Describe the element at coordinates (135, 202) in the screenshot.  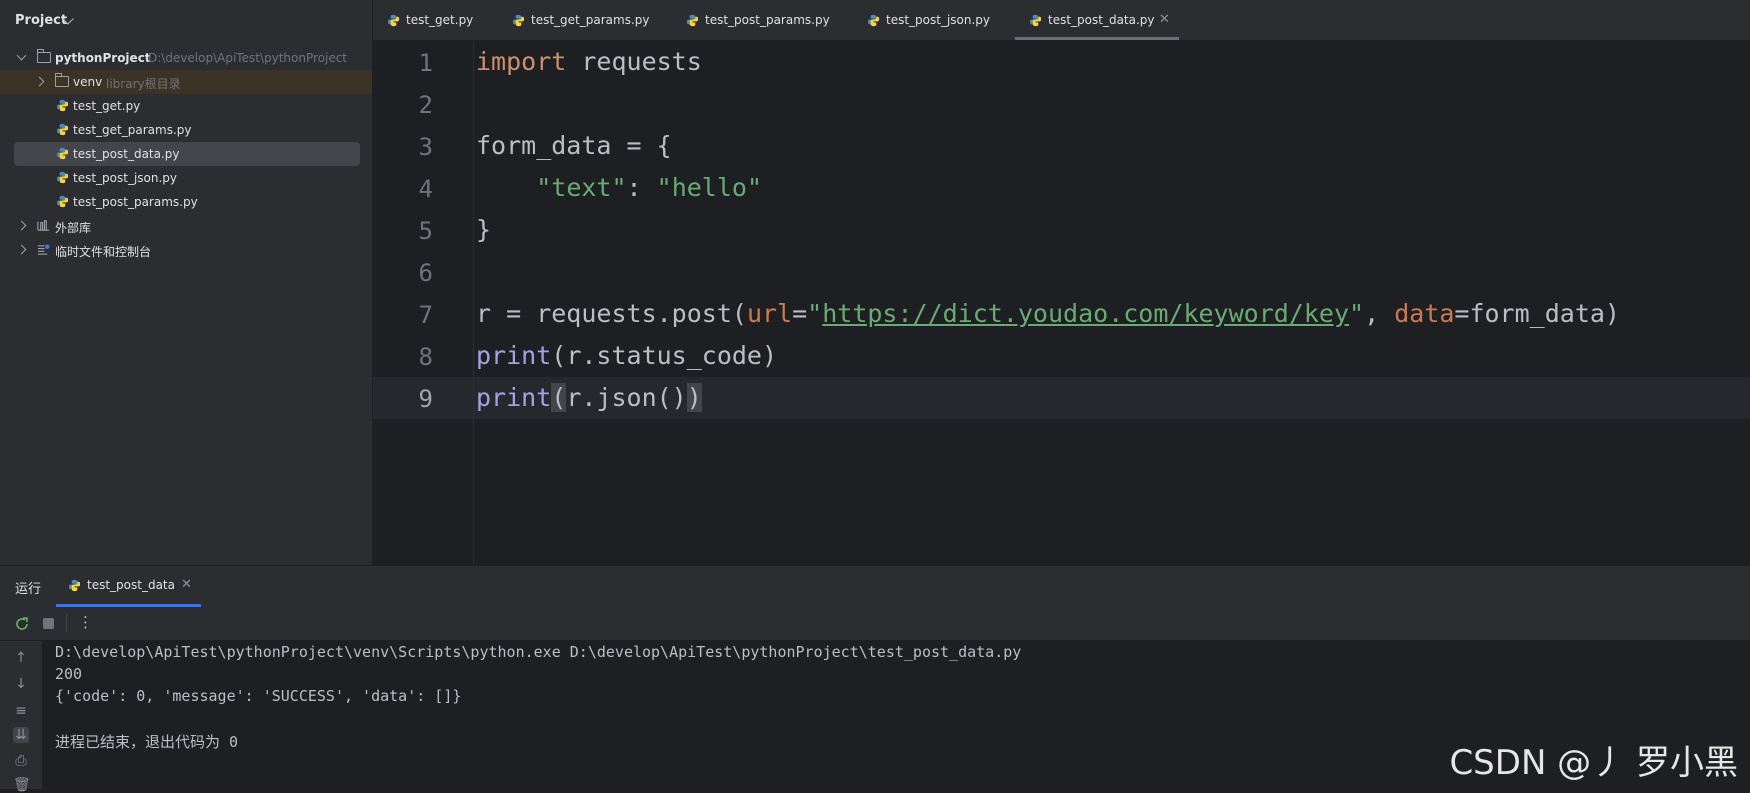
I see `tree-item-label: test_post_params.py` at that location.